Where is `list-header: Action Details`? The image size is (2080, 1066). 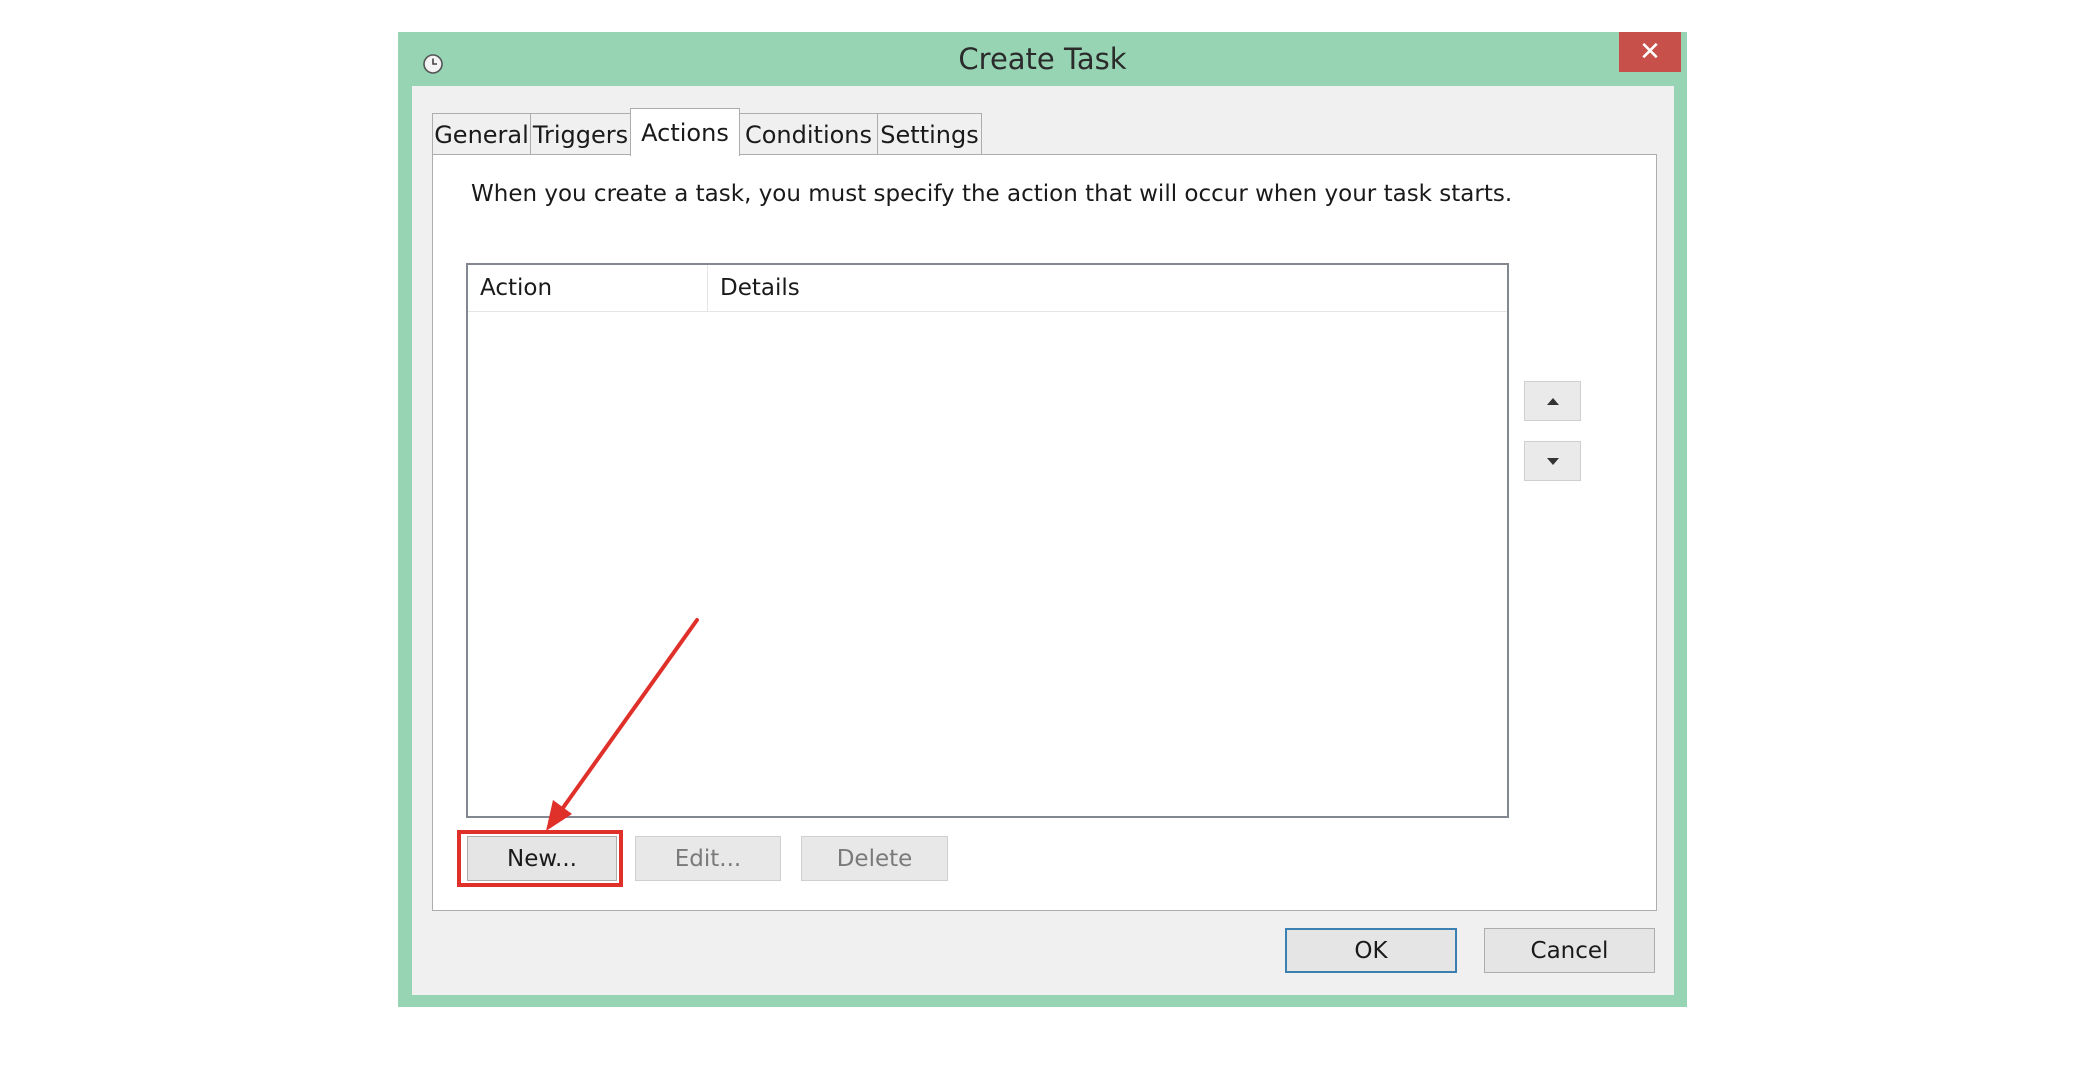 list-header: Action Details is located at coordinates (987, 288).